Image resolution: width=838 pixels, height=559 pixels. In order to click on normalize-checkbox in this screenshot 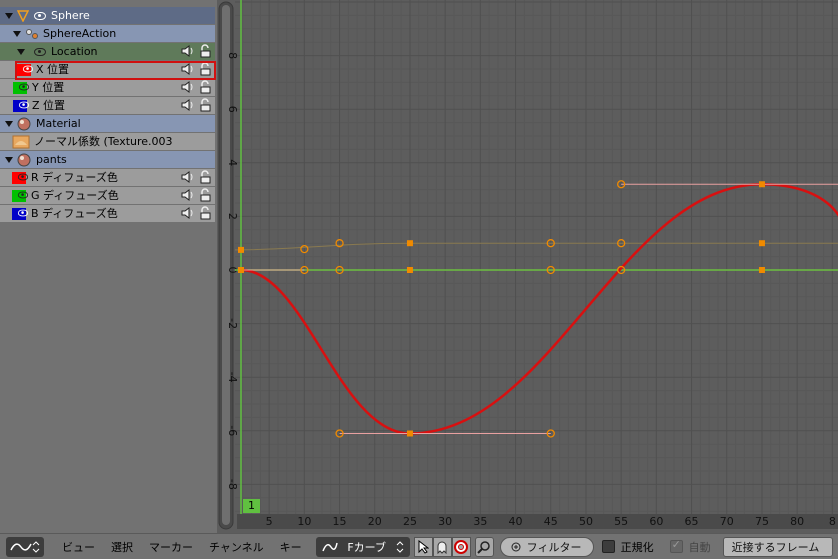, I will do `click(608, 546)`.